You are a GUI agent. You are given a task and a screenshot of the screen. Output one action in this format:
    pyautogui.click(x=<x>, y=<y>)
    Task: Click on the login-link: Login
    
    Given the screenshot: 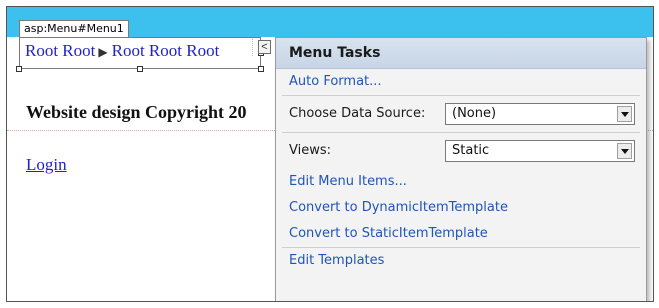 What is the action you would take?
    pyautogui.click(x=46, y=165)
    